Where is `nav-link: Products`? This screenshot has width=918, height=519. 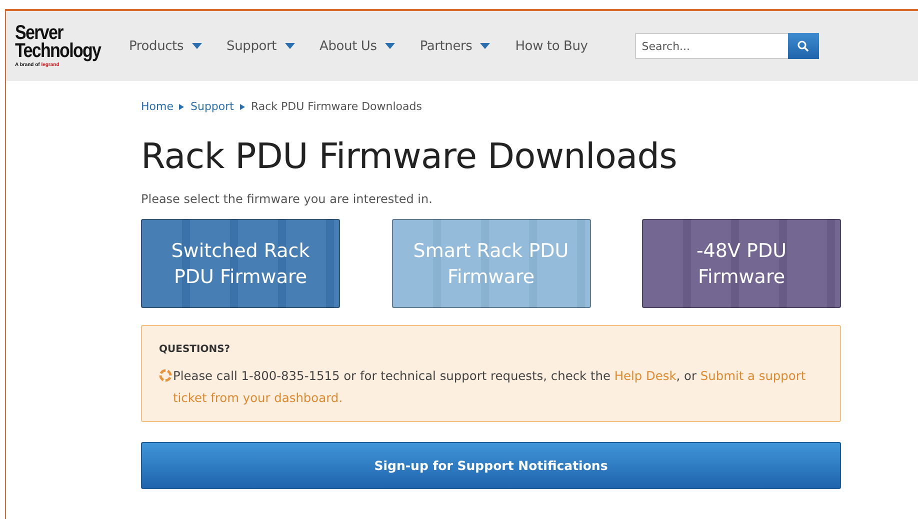 nav-link: Products is located at coordinates (165, 46).